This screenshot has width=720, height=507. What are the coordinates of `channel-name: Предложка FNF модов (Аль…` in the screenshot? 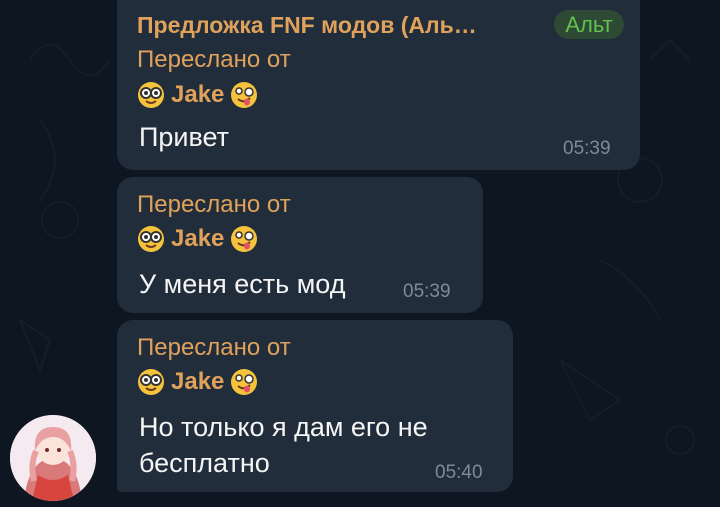 It's located at (307, 25).